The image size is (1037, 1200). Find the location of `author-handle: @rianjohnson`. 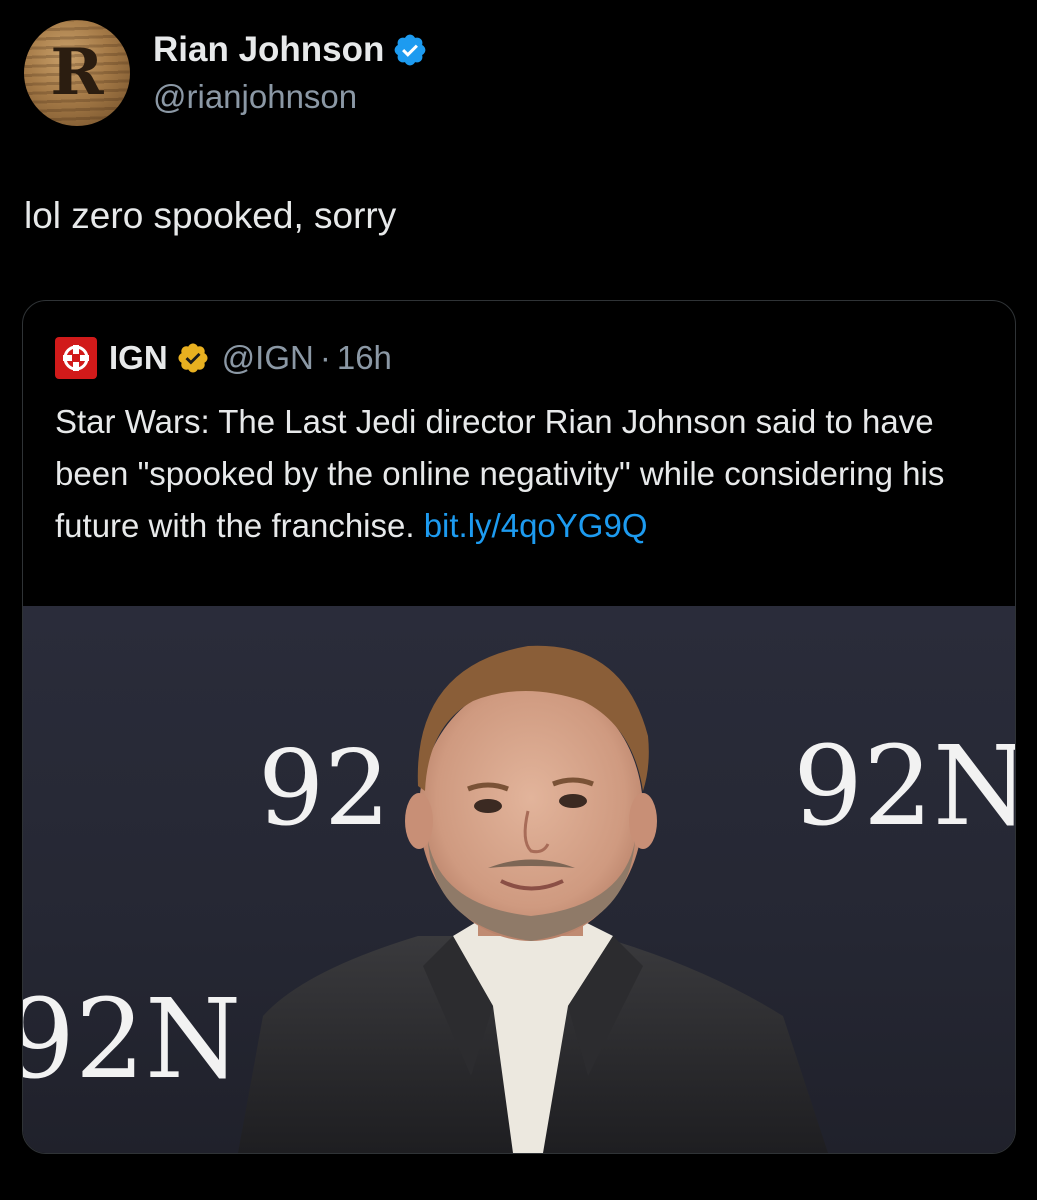

author-handle: @rianjohnson is located at coordinates (290, 97).